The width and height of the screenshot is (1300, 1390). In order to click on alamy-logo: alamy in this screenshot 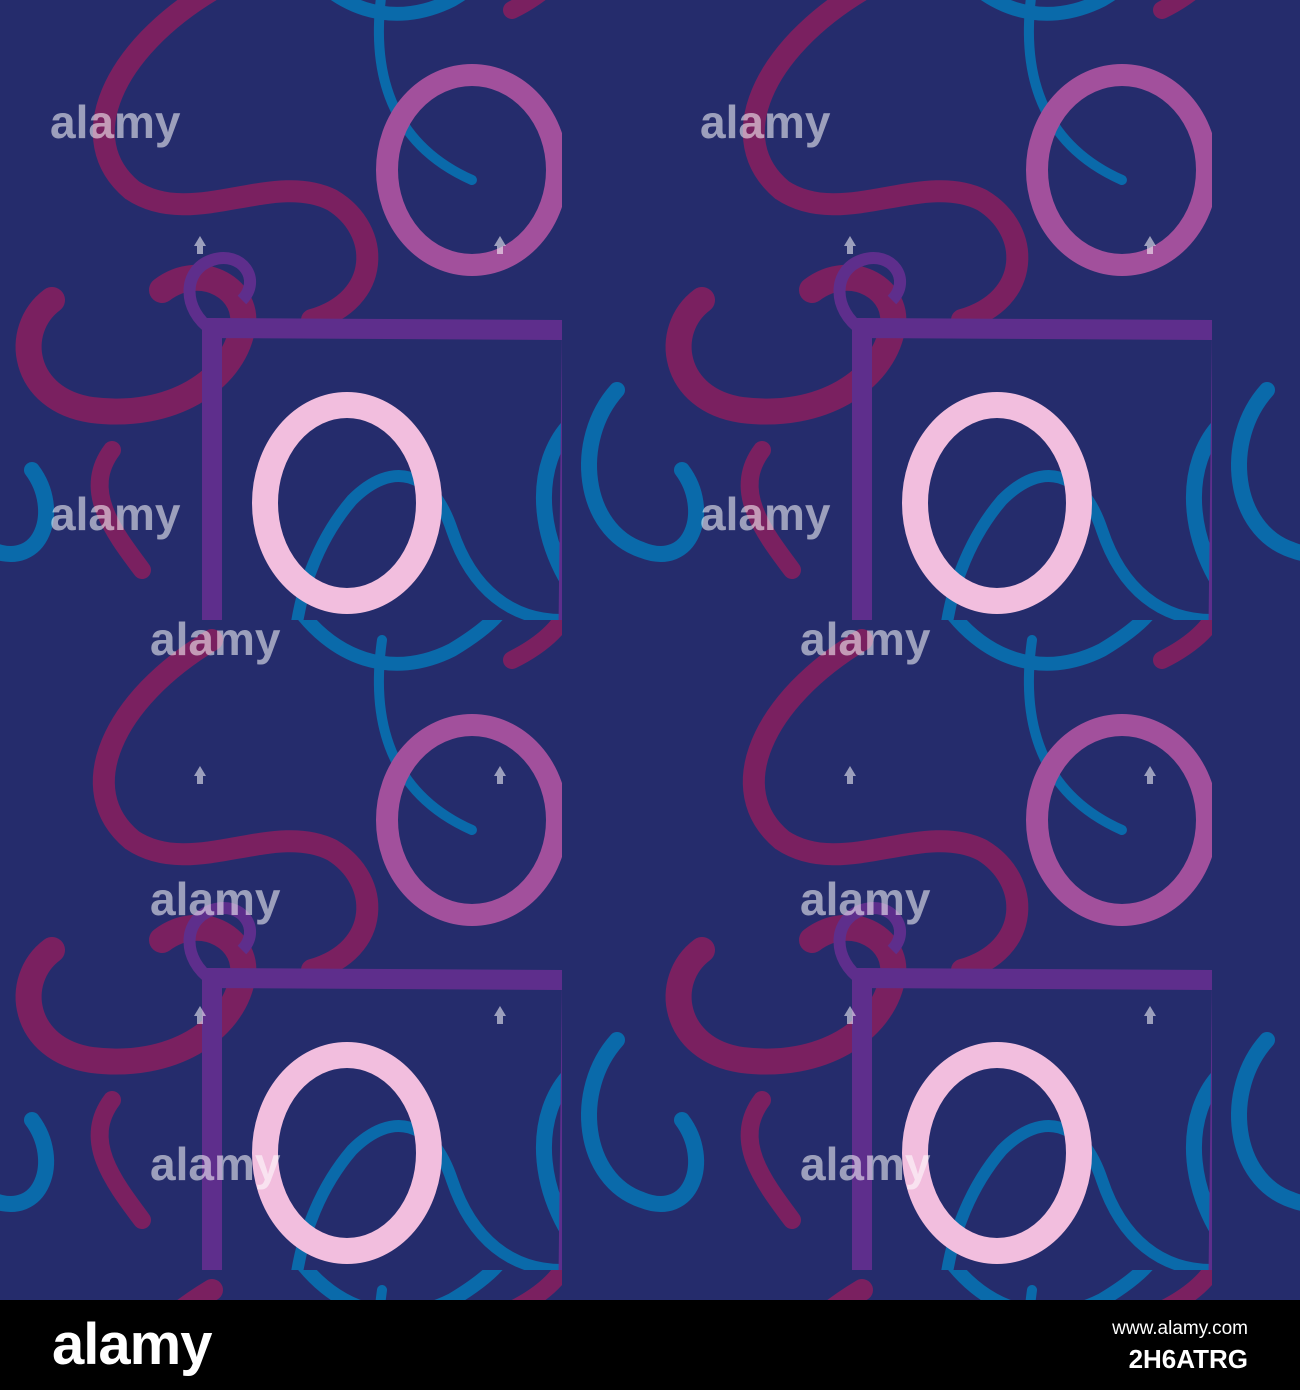, I will do `click(132, 1344)`.